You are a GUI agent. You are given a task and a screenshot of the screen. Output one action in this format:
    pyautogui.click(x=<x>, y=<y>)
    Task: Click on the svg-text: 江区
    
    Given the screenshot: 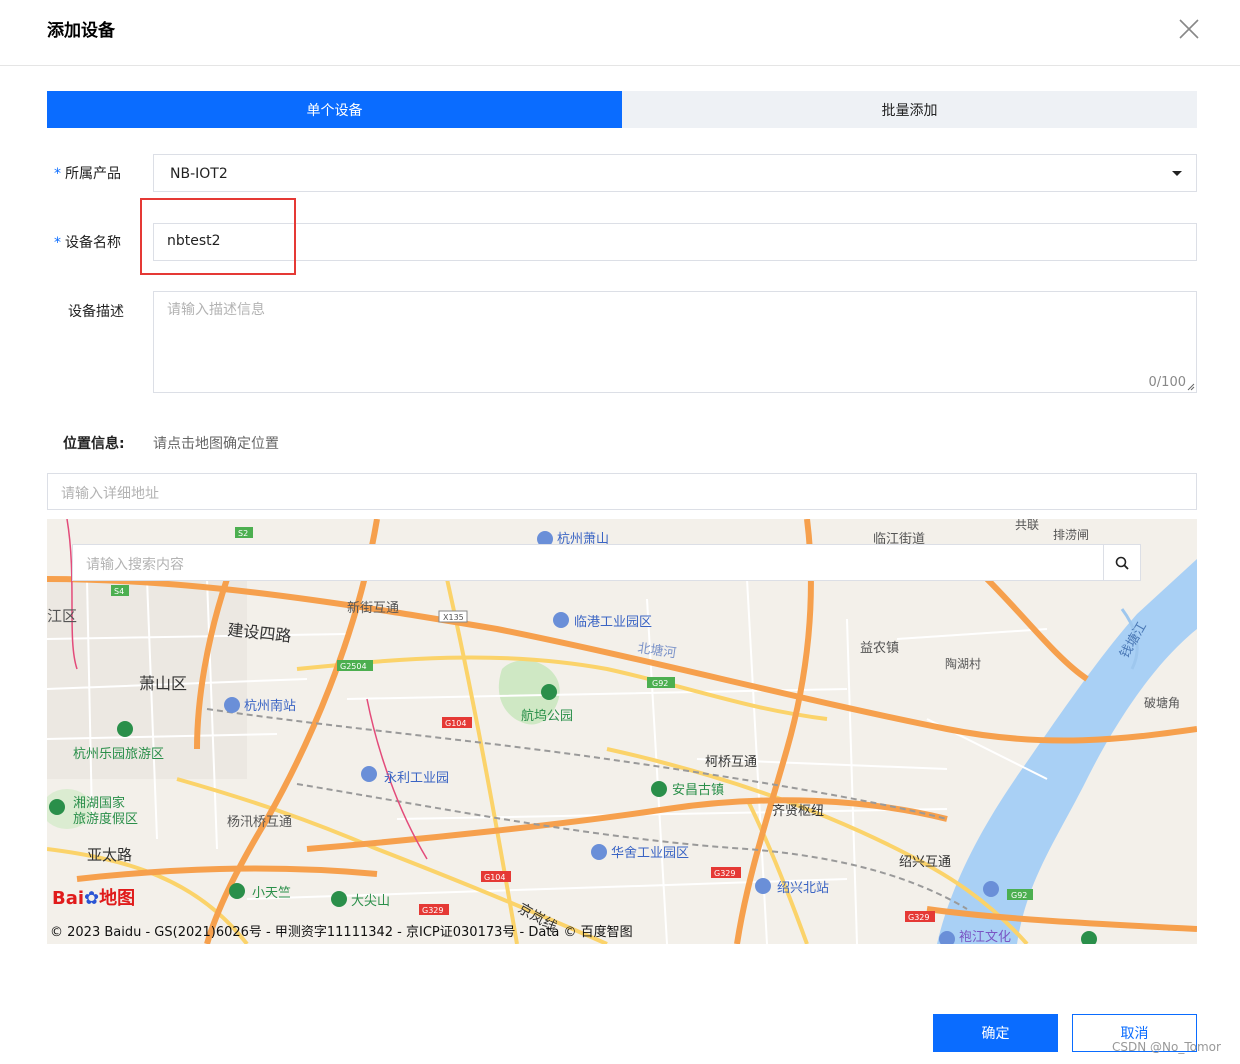 What is the action you would take?
    pyautogui.click(x=62, y=616)
    